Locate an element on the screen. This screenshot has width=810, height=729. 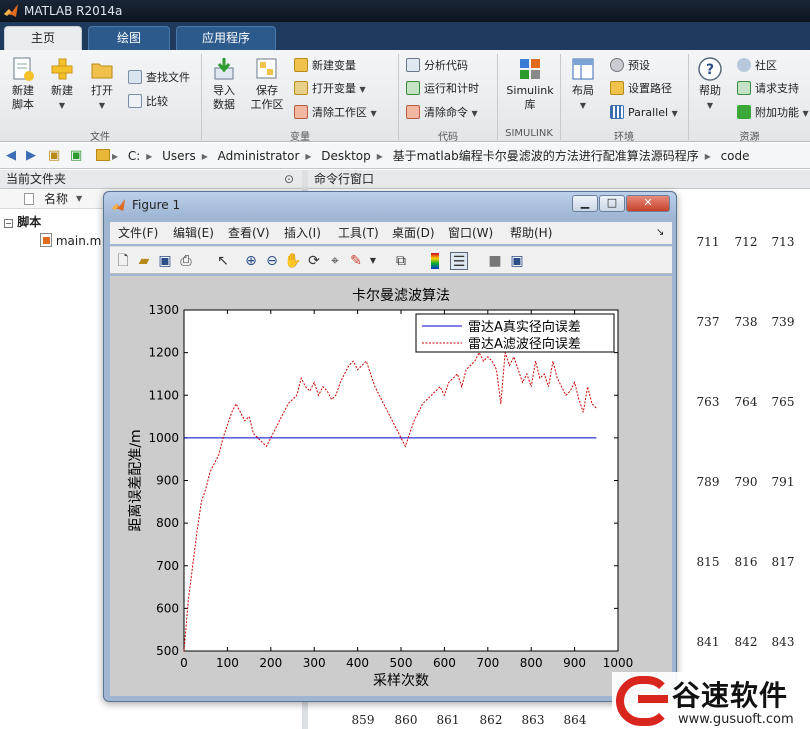
open-file-icon: ▰ is located at coordinates (144, 261).